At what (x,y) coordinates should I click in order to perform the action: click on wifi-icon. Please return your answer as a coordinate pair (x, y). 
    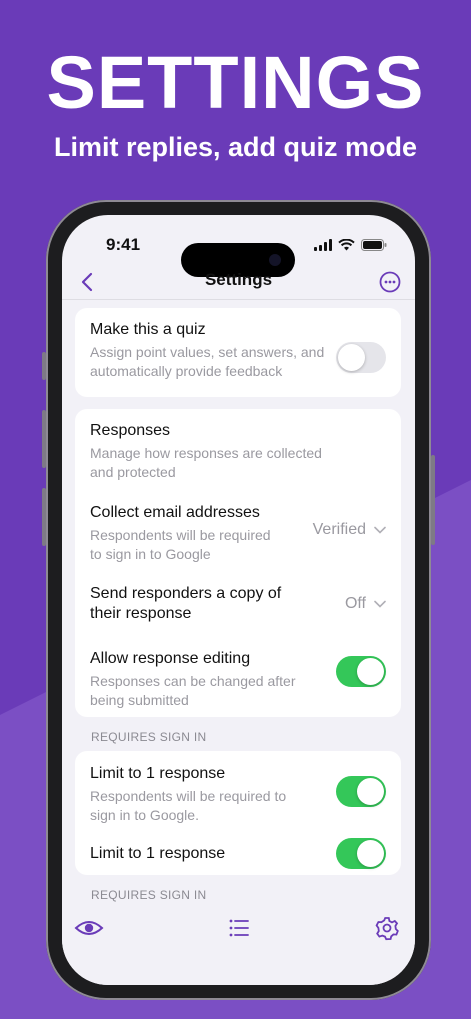
    Looking at the image, I should click on (346, 245).